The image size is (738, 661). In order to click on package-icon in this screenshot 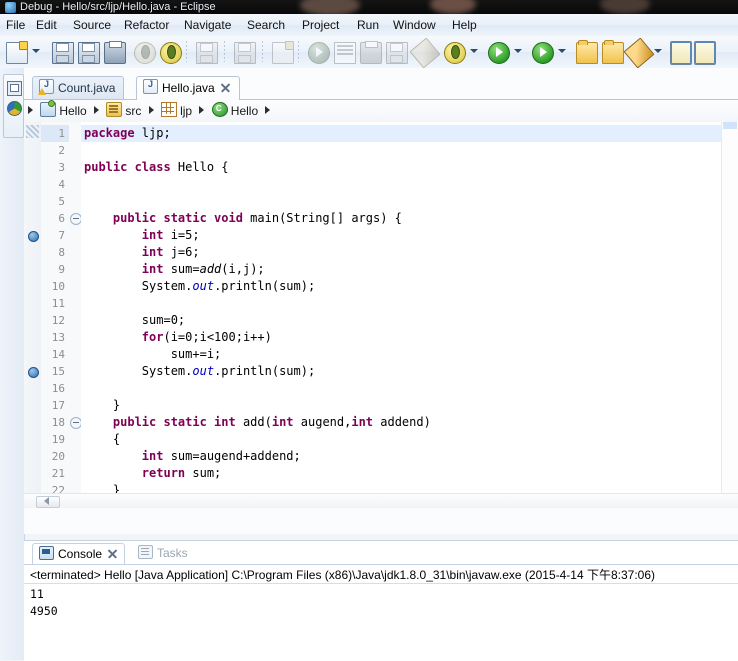, I will do `click(169, 109)`.